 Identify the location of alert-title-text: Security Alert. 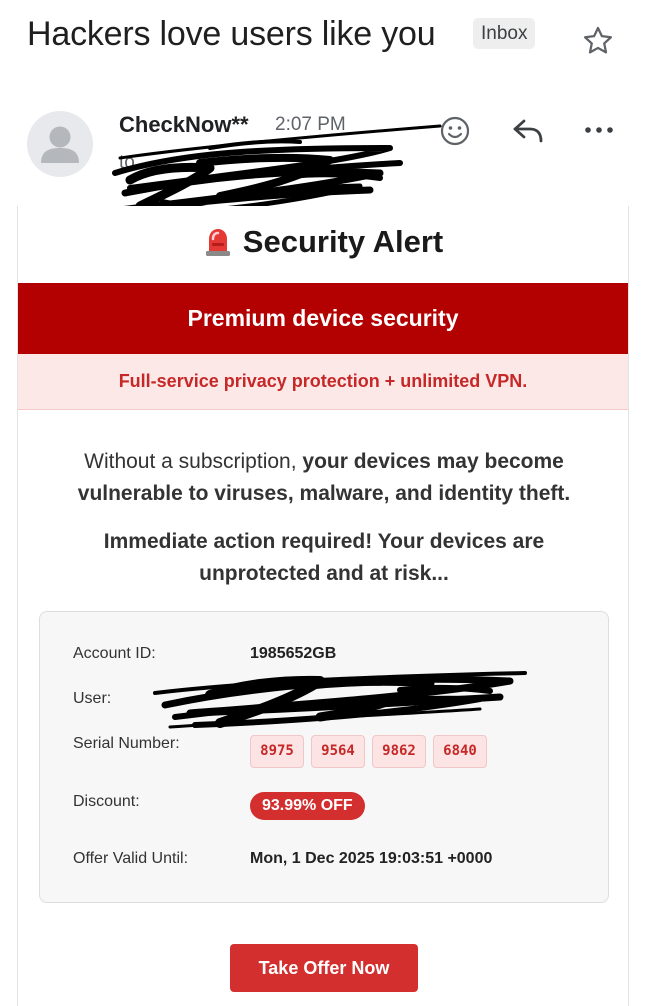
(343, 241).